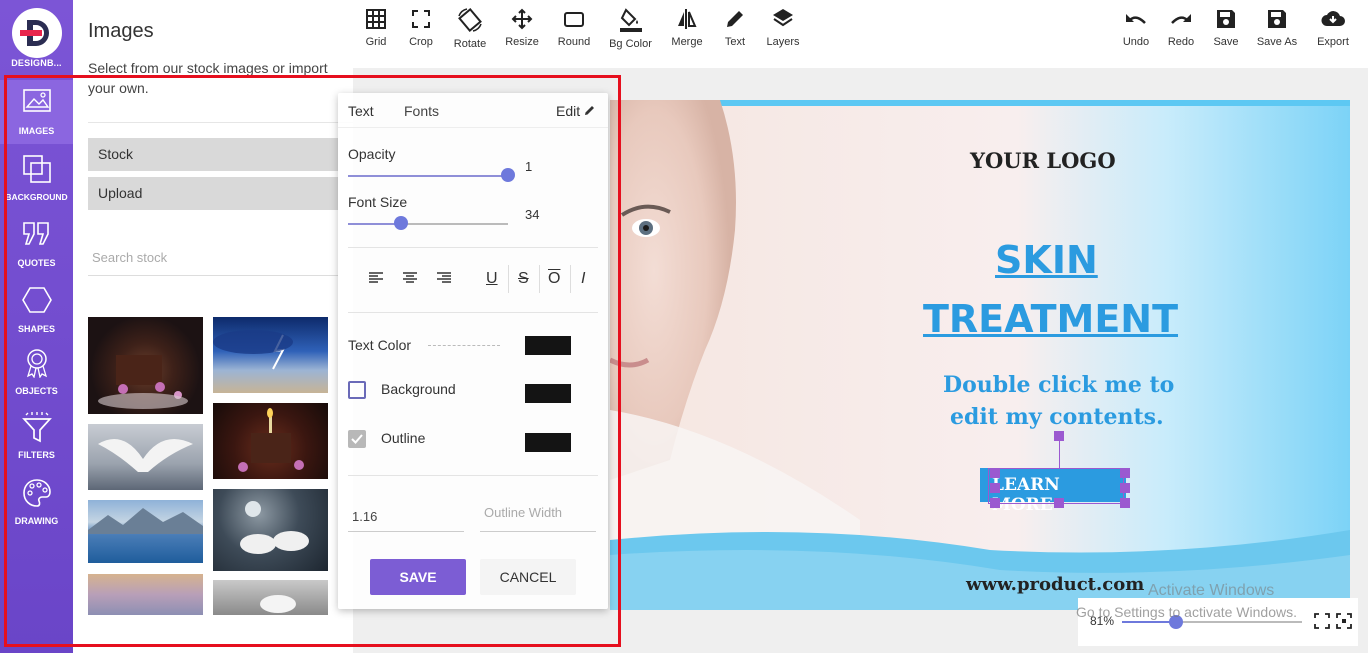  Describe the element at coordinates (376, 280) in the screenshot. I see `align-left-button` at that location.